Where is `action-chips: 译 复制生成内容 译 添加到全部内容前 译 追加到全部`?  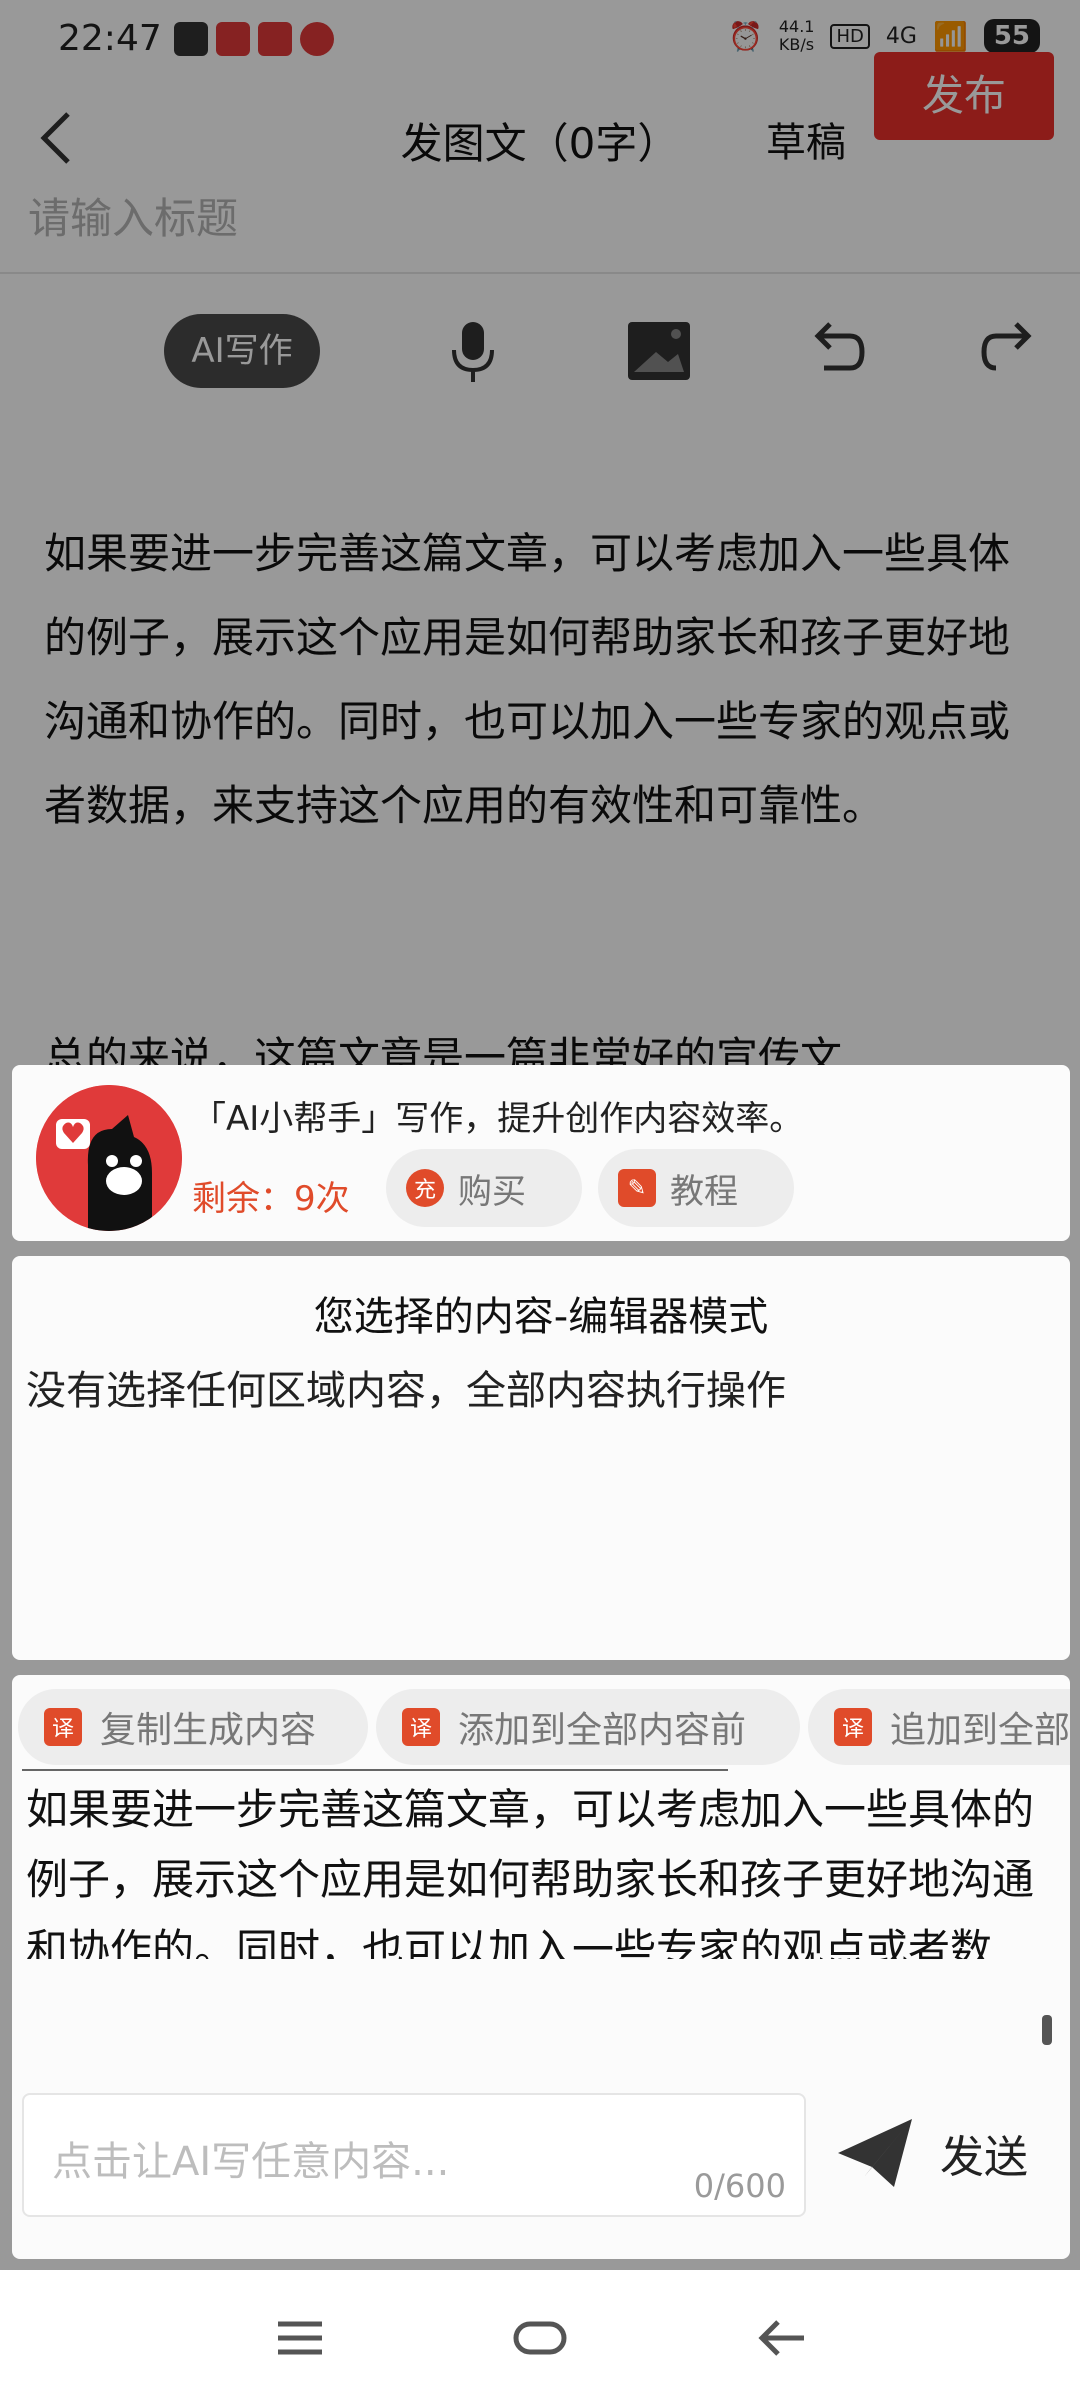
action-chips: 译 复制生成内容 译 添加到全部内容前 译 追加到全部 is located at coordinates (544, 1729).